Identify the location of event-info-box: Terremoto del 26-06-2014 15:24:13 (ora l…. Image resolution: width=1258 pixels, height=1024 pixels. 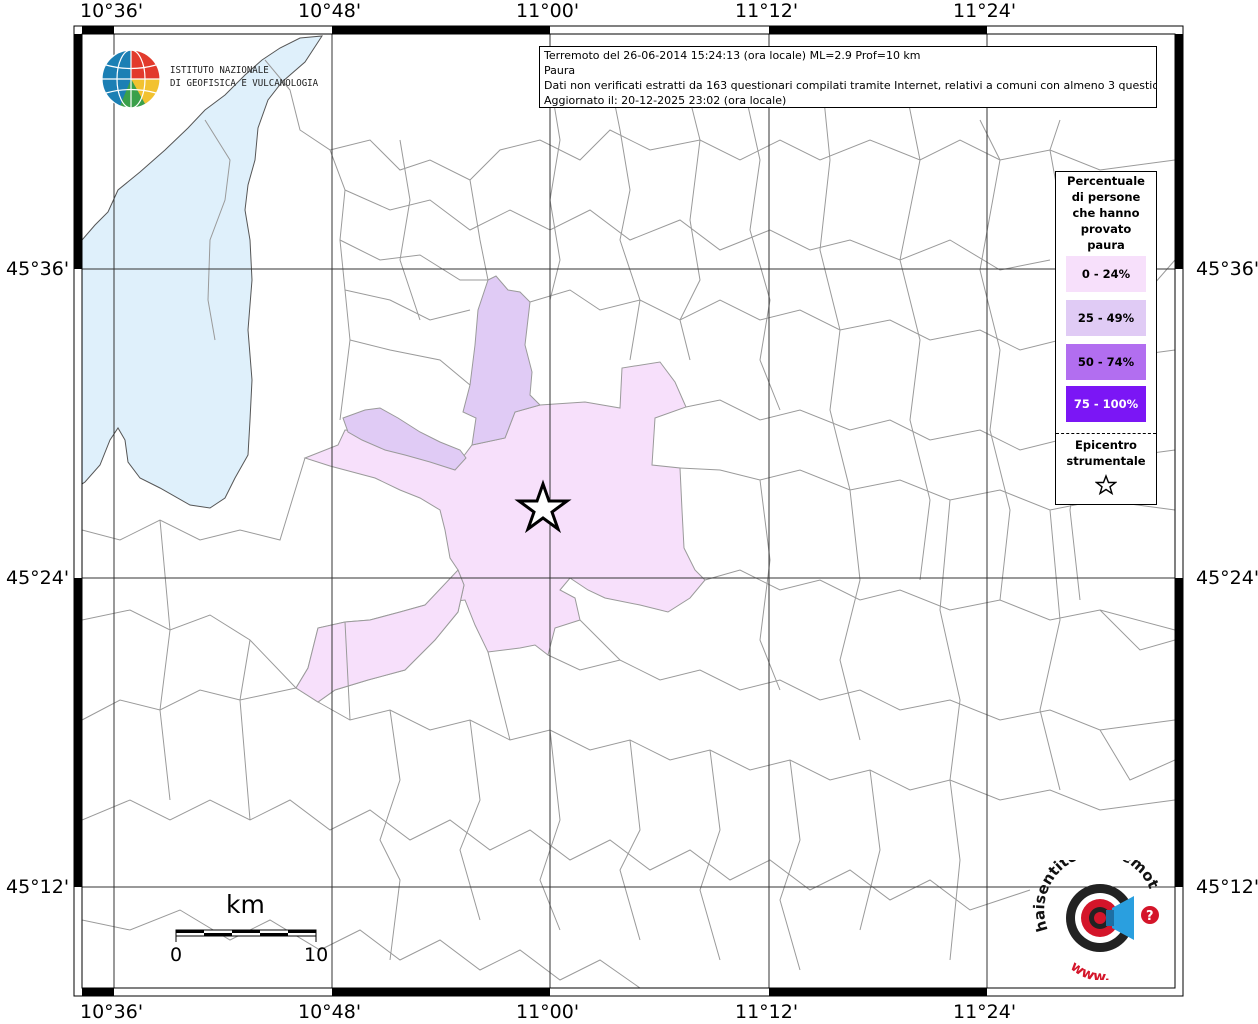
(848, 77).